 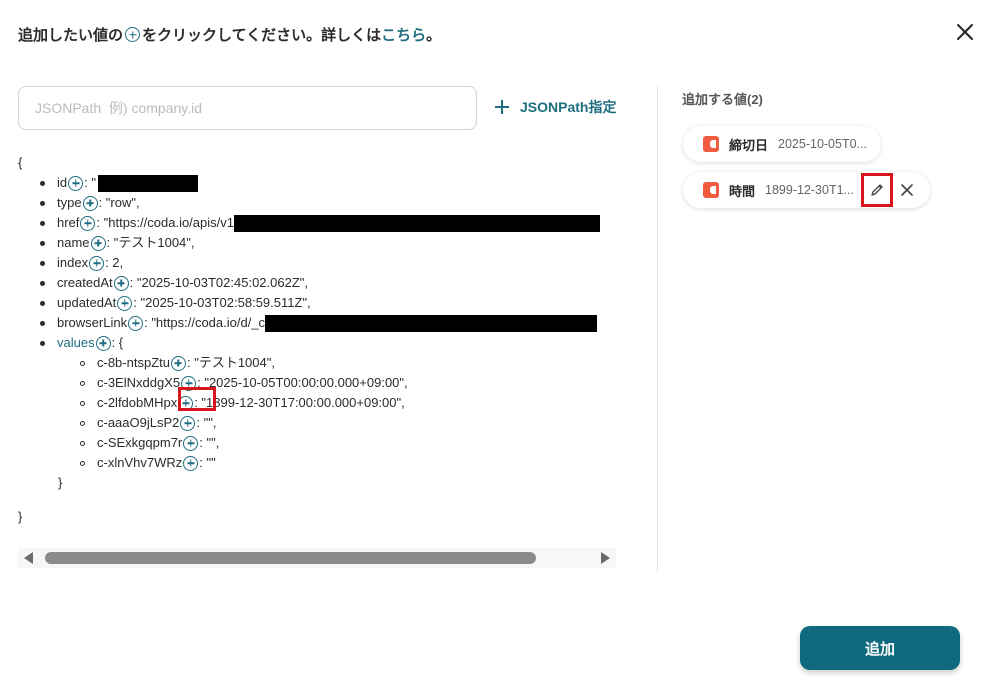 What do you see at coordinates (320, 443) in the screenshot?
I see `tree-subitem: c-SExkgqpm7r : "",` at bounding box center [320, 443].